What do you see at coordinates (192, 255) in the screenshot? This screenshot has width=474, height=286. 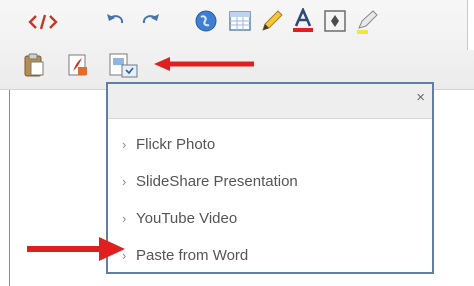 I see `menu-item-label: Paste from Word` at bounding box center [192, 255].